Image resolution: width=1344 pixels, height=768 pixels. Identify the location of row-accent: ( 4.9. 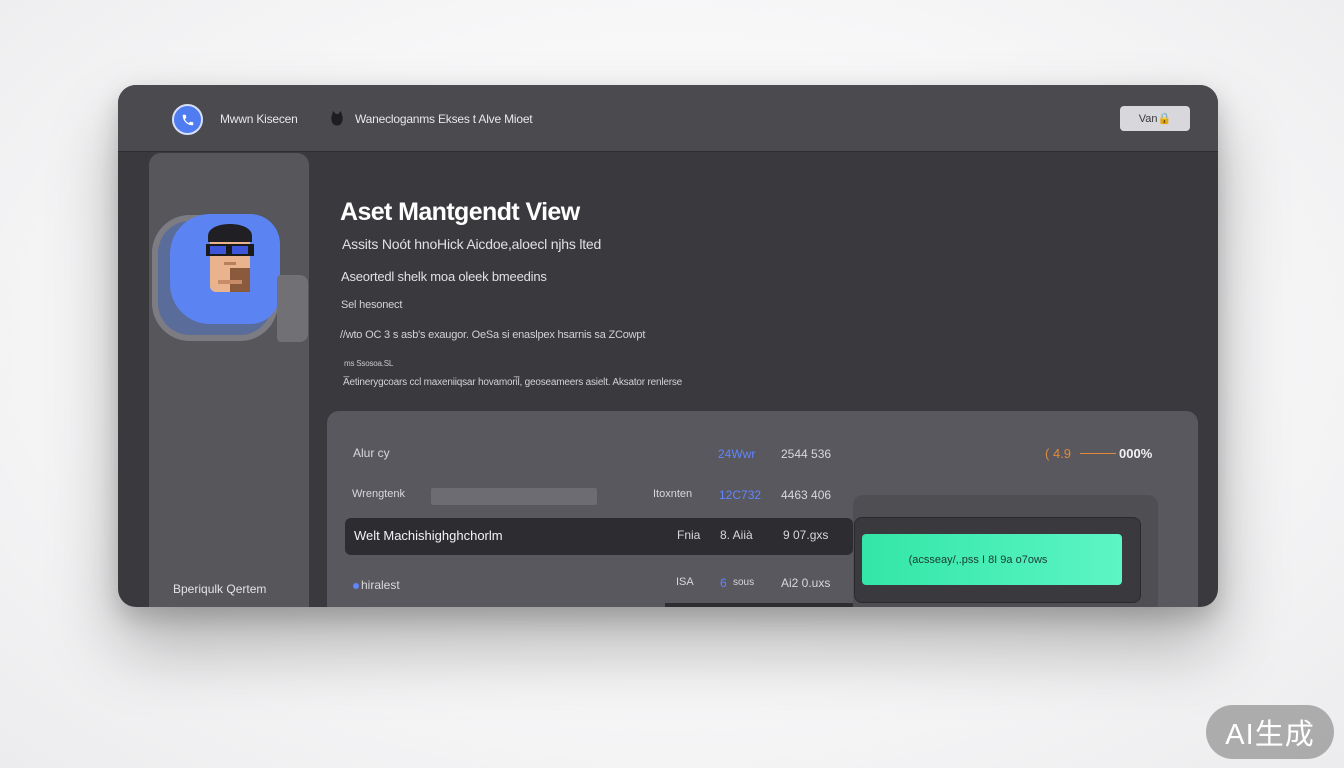
(1058, 453).